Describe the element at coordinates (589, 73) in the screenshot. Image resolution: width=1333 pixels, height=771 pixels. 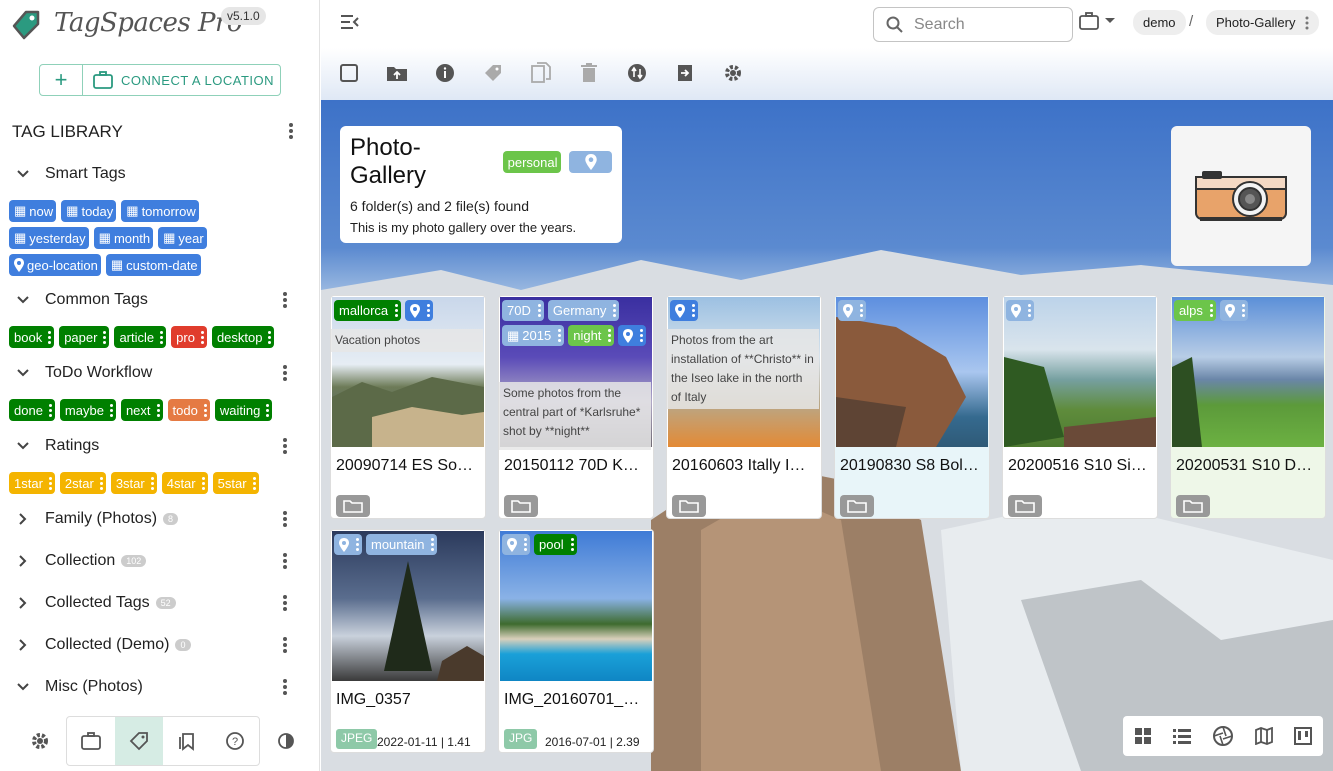
I see `delete-button` at that location.